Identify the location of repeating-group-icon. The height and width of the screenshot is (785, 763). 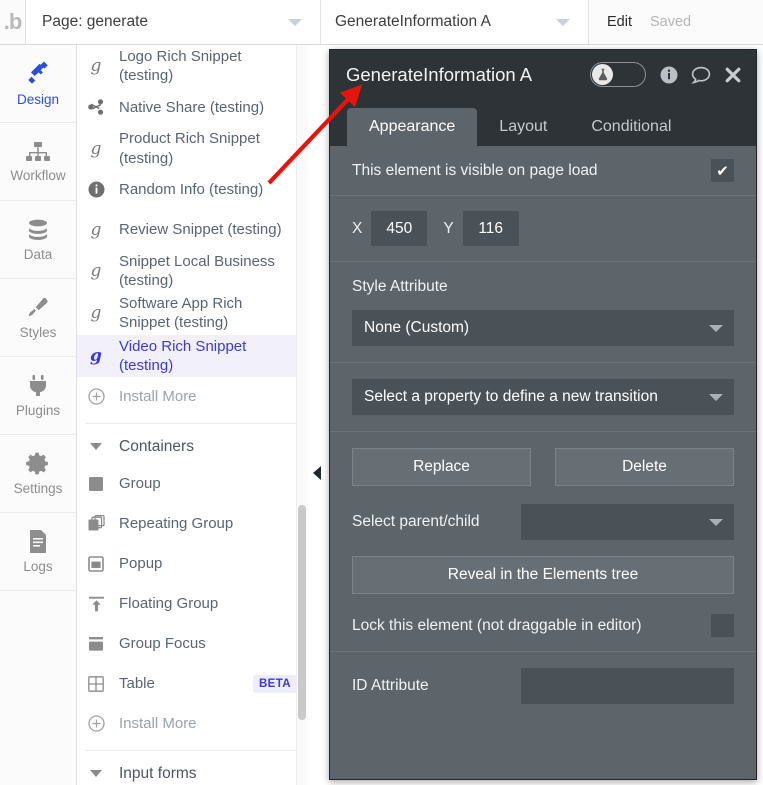
(96, 523).